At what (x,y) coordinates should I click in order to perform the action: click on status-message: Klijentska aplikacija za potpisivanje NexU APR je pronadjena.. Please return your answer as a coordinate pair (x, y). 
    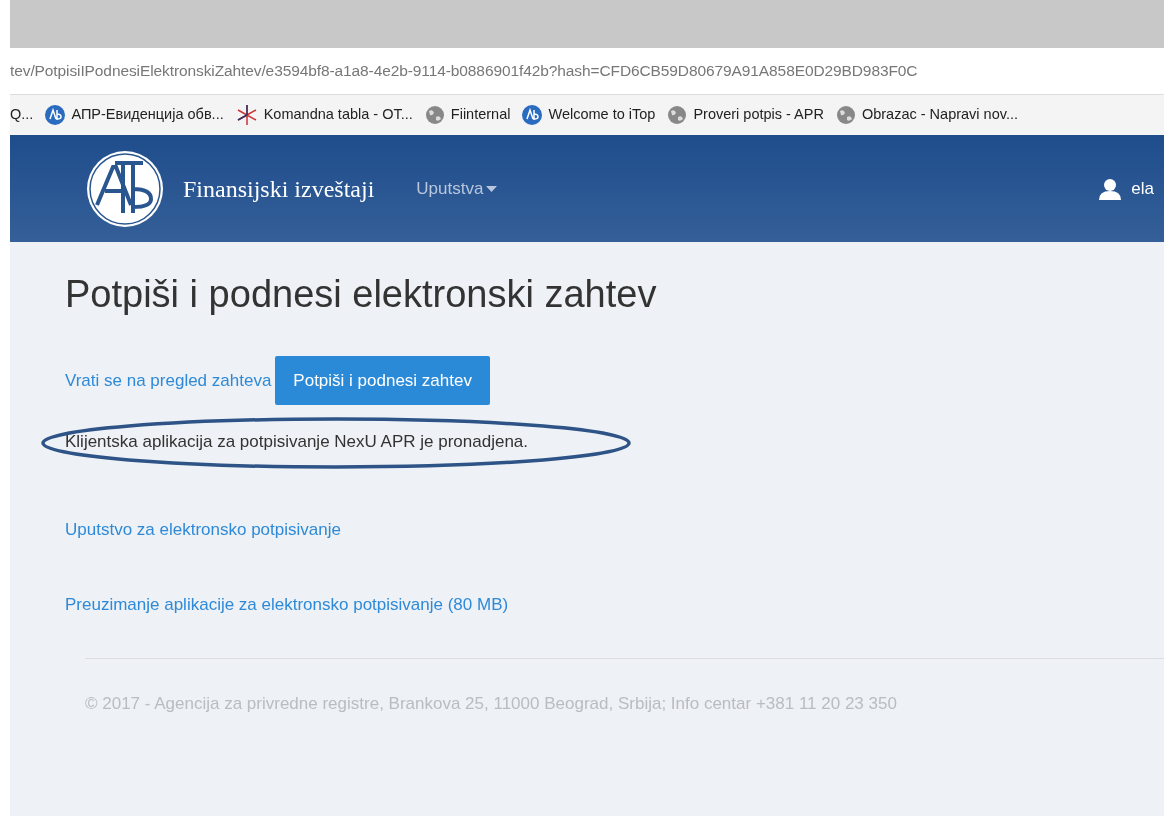
    Looking at the image, I should click on (297, 442).